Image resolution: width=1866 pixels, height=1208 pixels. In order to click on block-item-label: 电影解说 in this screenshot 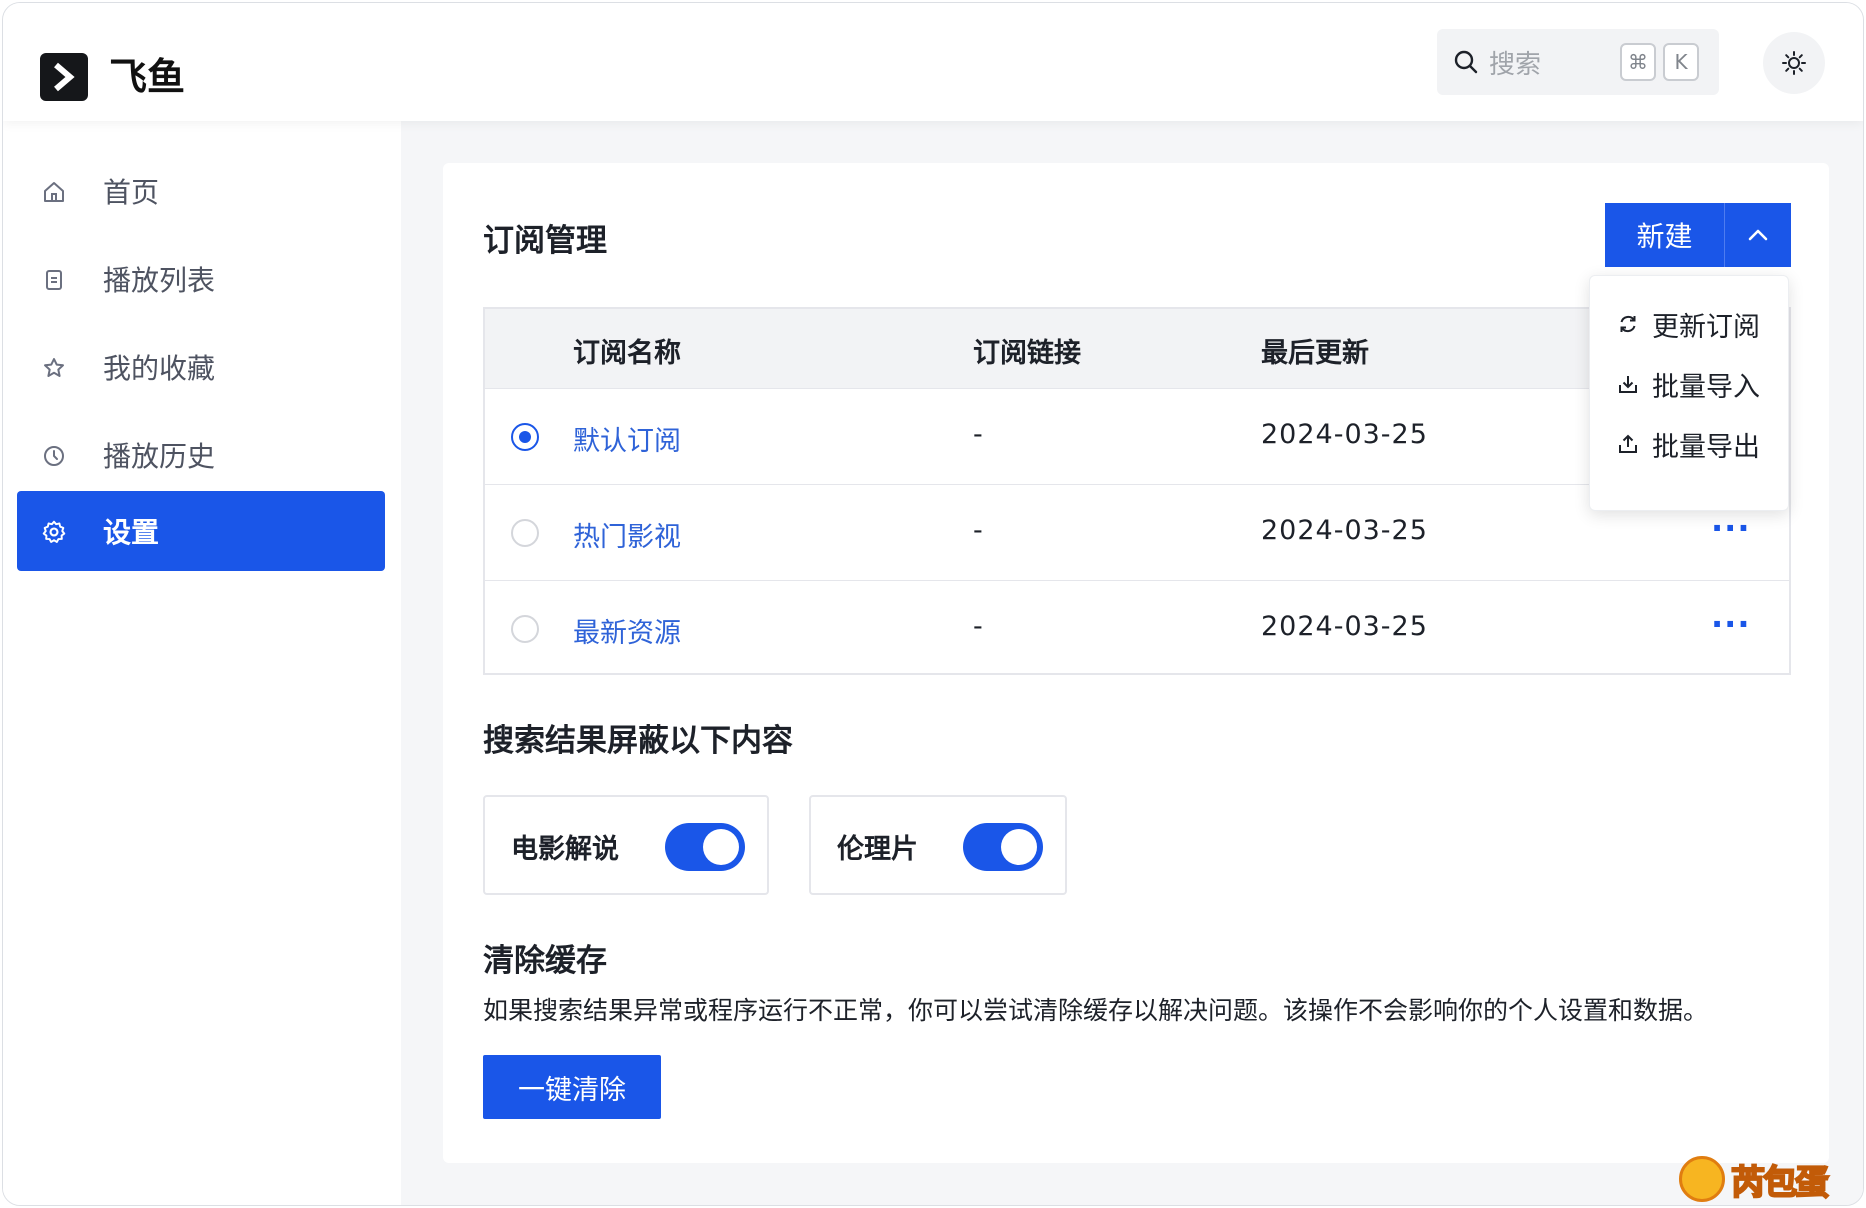, I will do `click(565, 849)`.